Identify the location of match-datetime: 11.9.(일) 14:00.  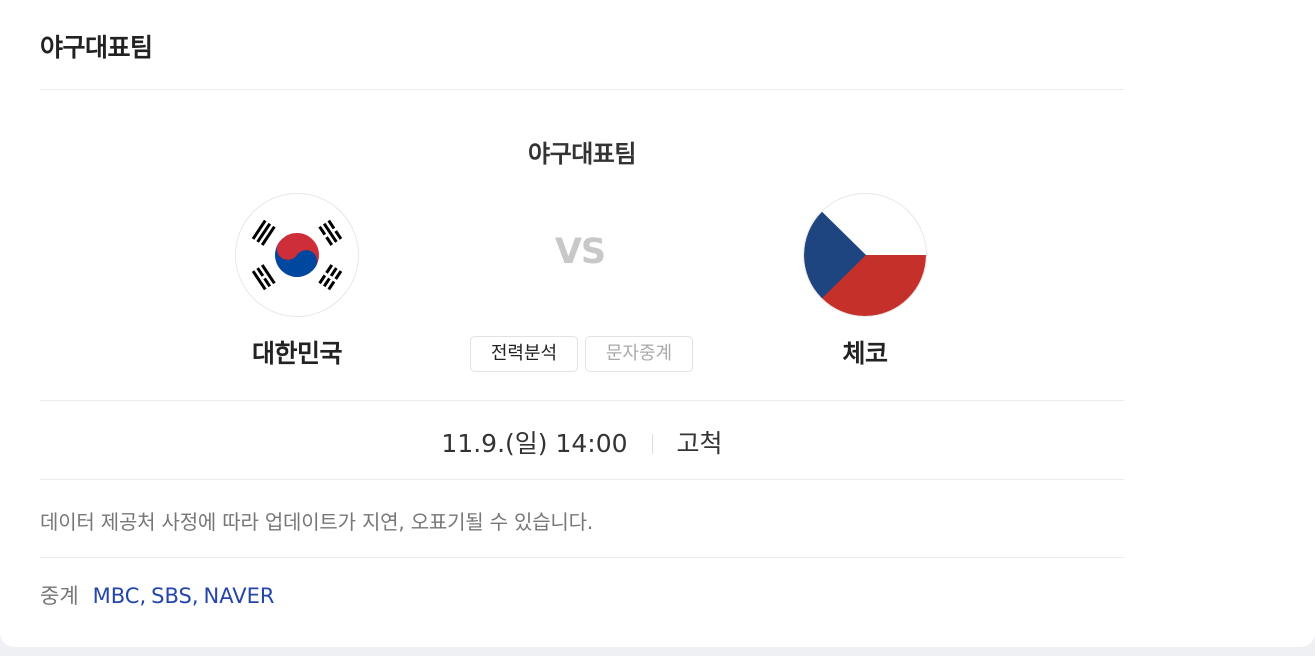
(534, 443).